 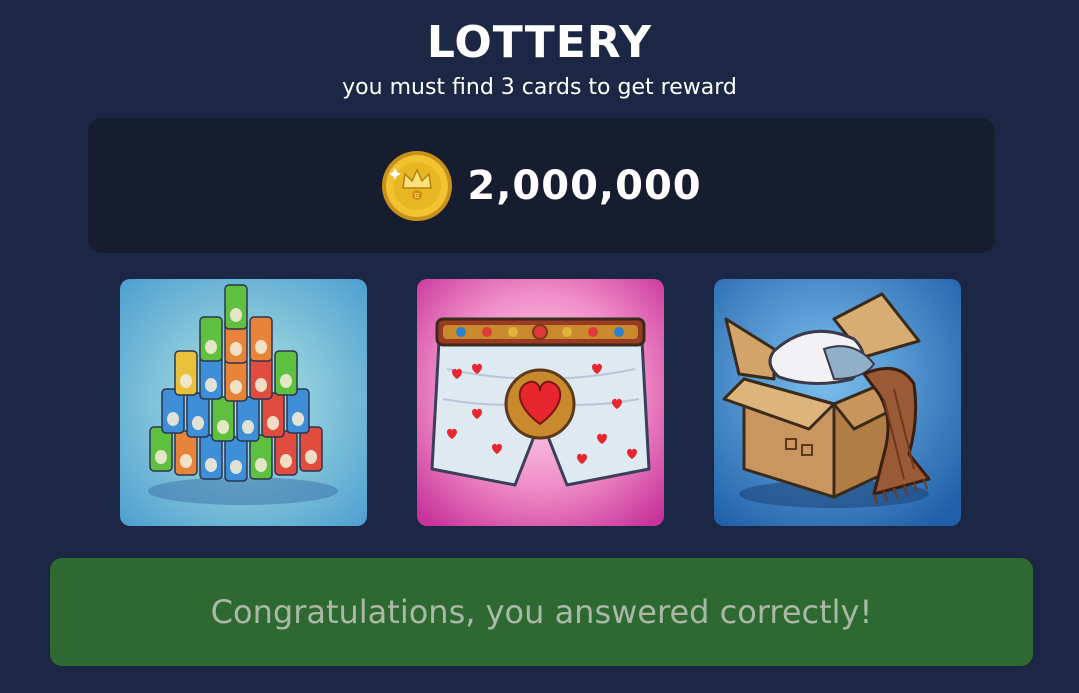 What do you see at coordinates (417, 185) in the screenshot?
I see `coin-icon: B` at bounding box center [417, 185].